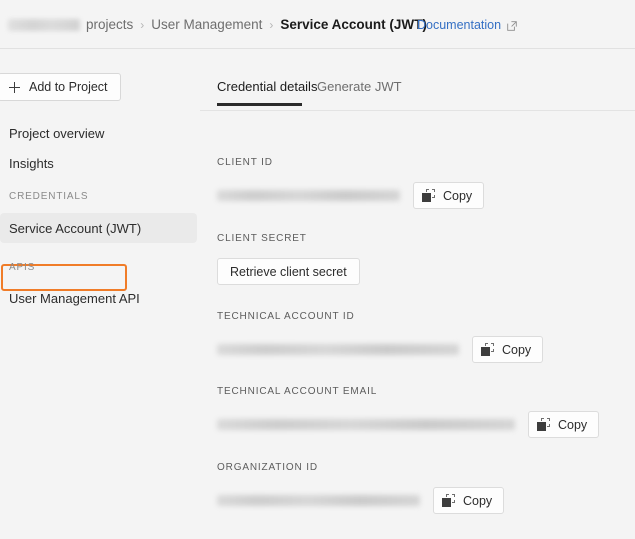 The height and width of the screenshot is (539, 635). I want to click on add-to-project-button: Add to Project, so click(60, 87).